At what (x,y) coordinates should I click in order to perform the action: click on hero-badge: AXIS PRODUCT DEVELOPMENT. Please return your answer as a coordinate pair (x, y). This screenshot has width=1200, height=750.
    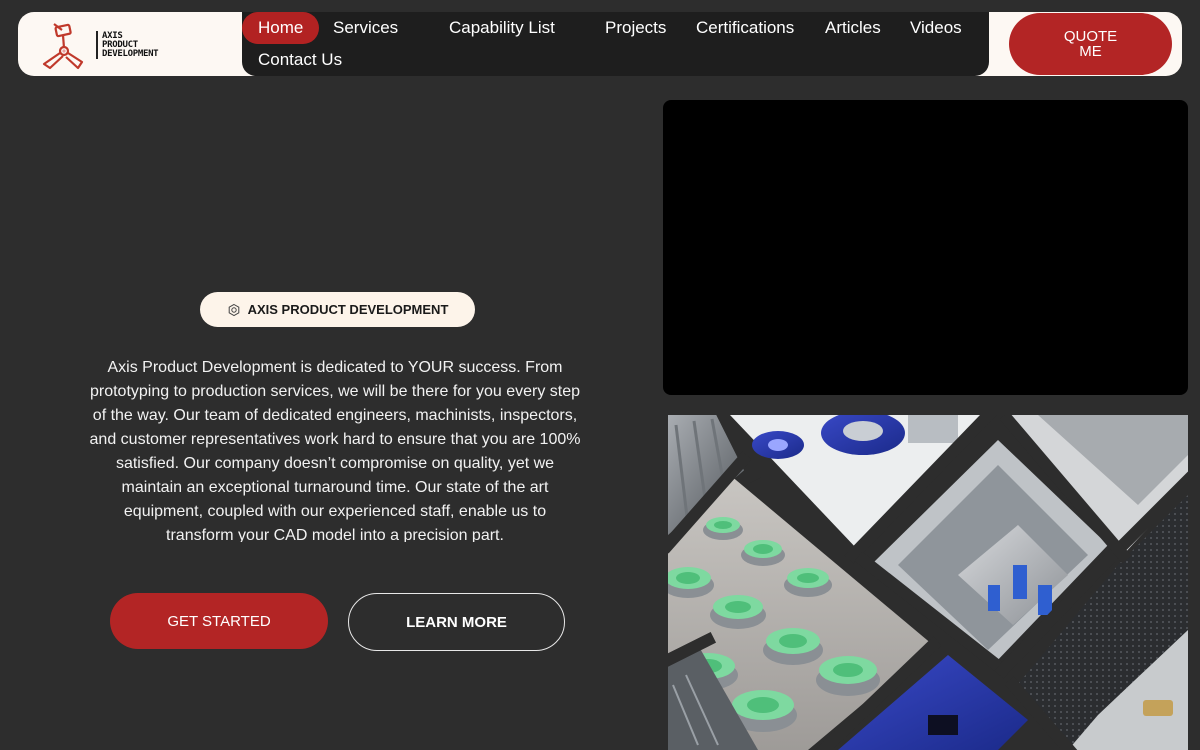
    Looking at the image, I should click on (337, 309).